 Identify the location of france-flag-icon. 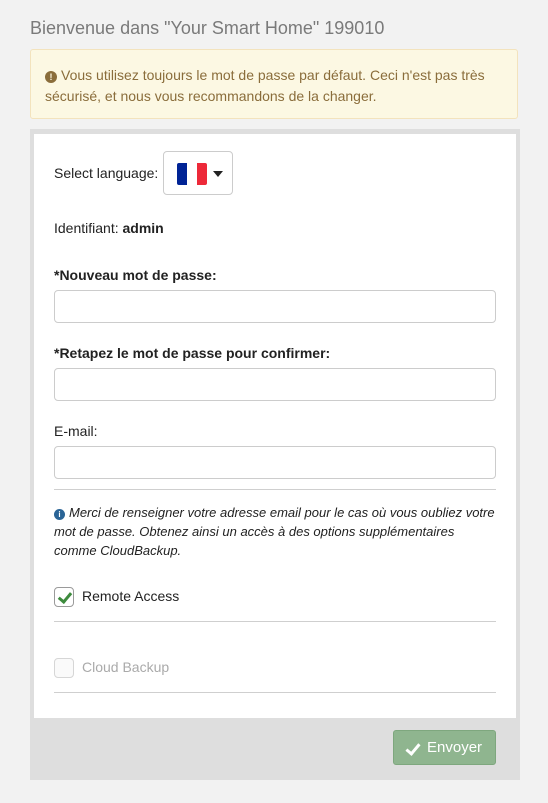
(192, 174).